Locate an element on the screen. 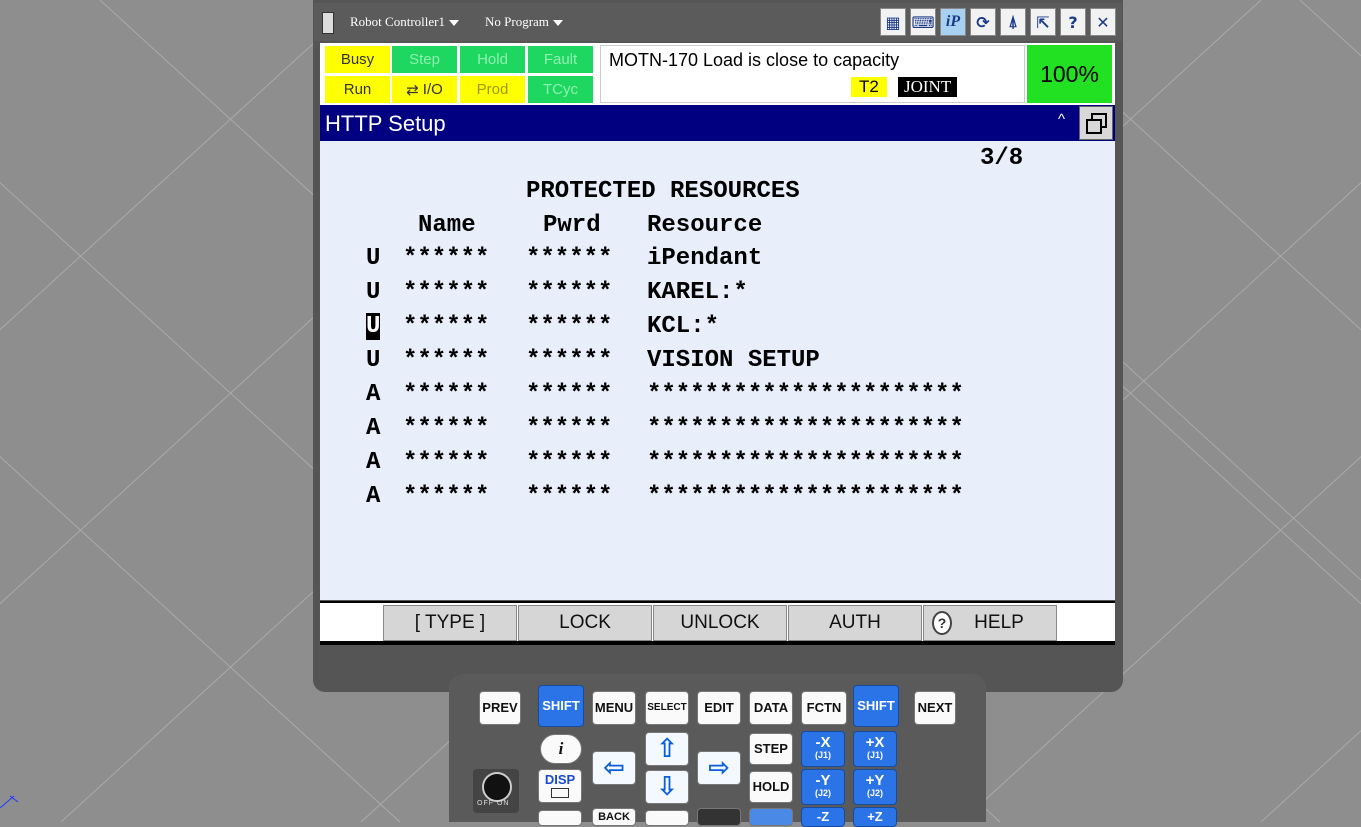  next-key: NEXT is located at coordinates (935, 708).